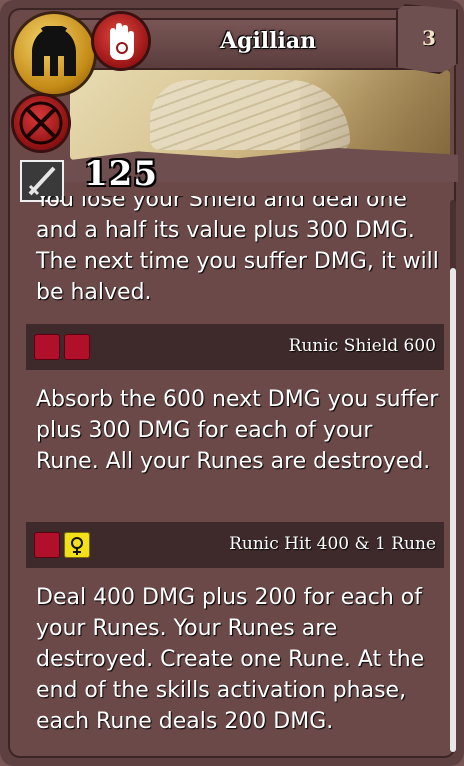 This screenshot has height=766, width=464. Describe the element at coordinates (268, 41) in the screenshot. I see `card-name: Agillian` at that location.